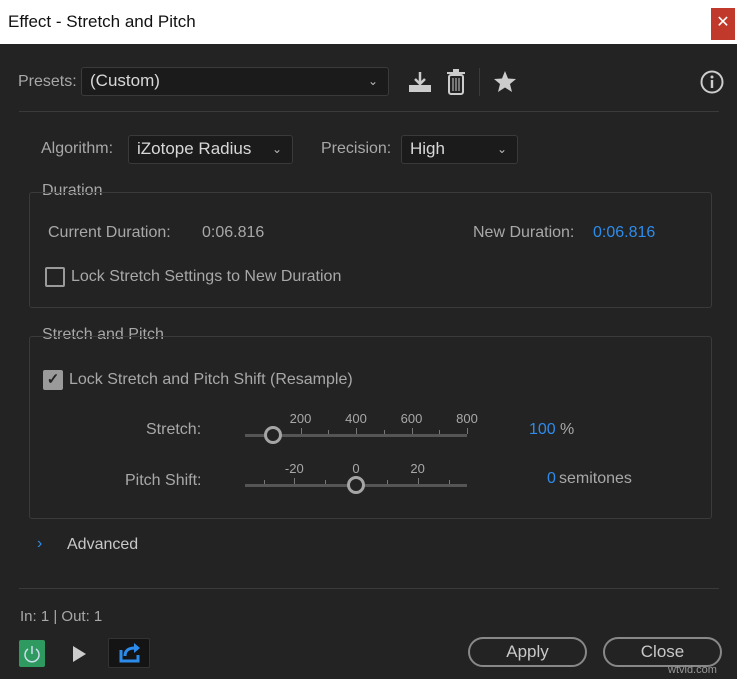 The image size is (737, 679). What do you see at coordinates (595, 478) in the screenshot?
I see `pitch-unit: semitones` at bounding box center [595, 478].